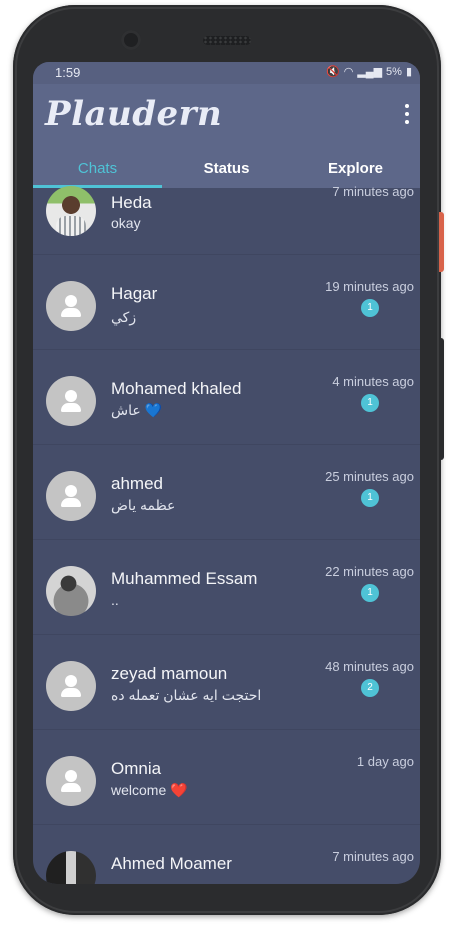 The width and height of the screenshot is (455, 938). I want to click on chat-time: 25 minutes ago, so click(369, 476).